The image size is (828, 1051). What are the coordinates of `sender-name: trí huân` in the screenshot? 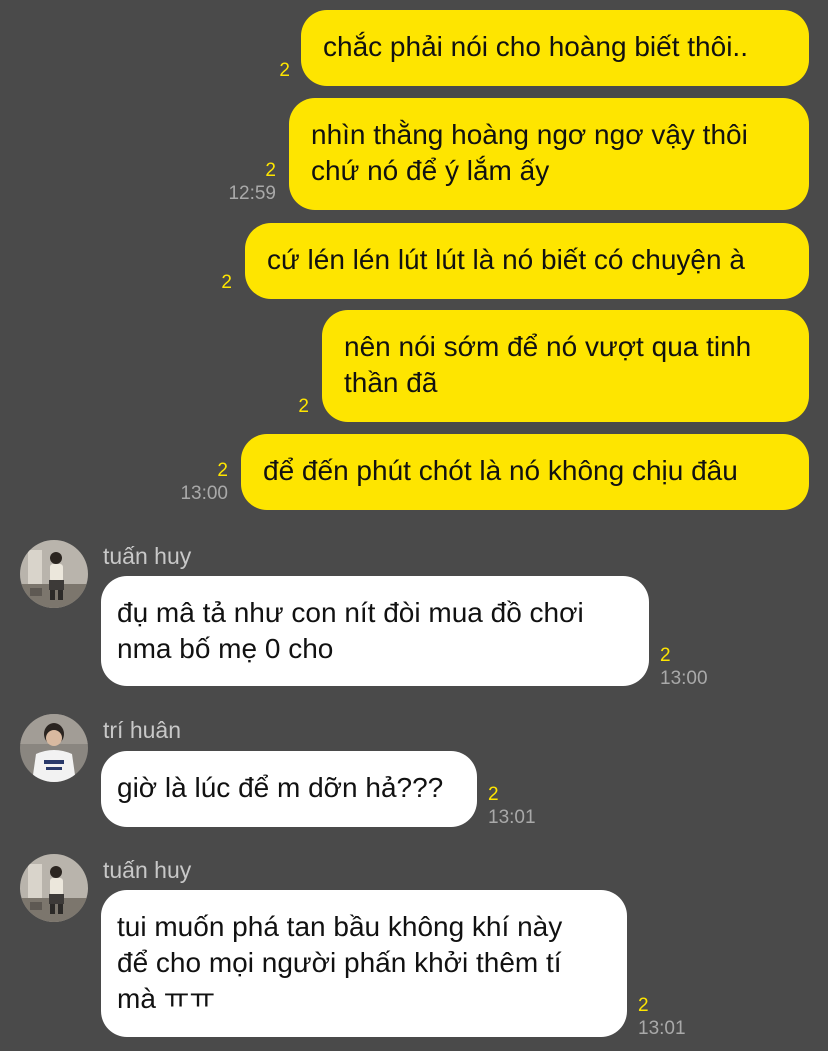 It's located at (142, 730).